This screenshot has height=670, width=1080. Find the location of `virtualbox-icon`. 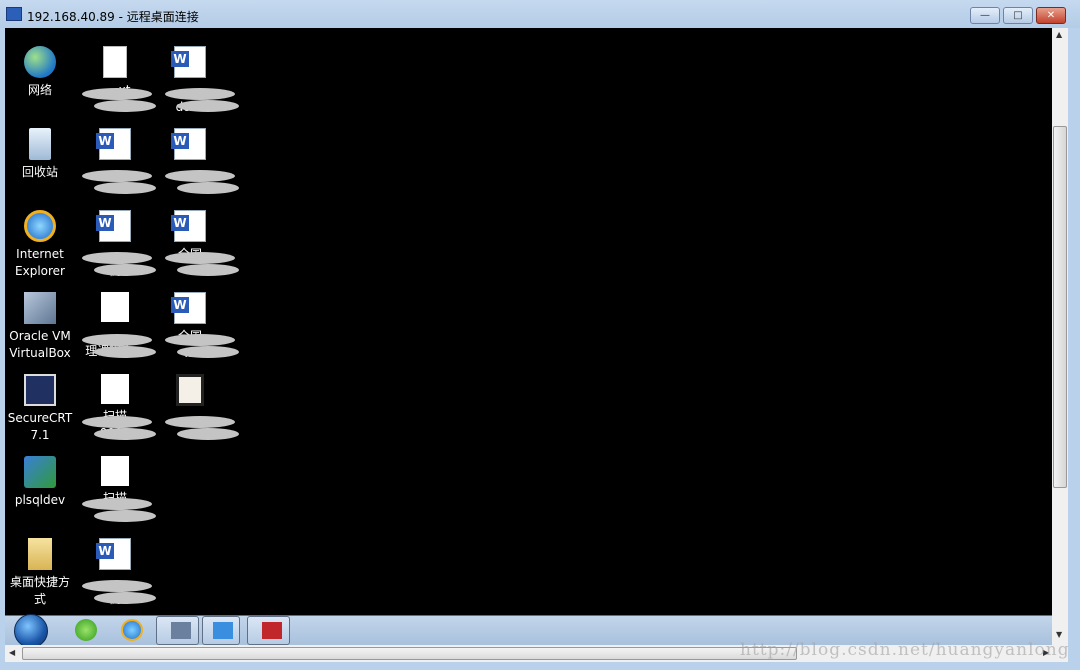

virtualbox-icon is located at coordinates (40, 308).